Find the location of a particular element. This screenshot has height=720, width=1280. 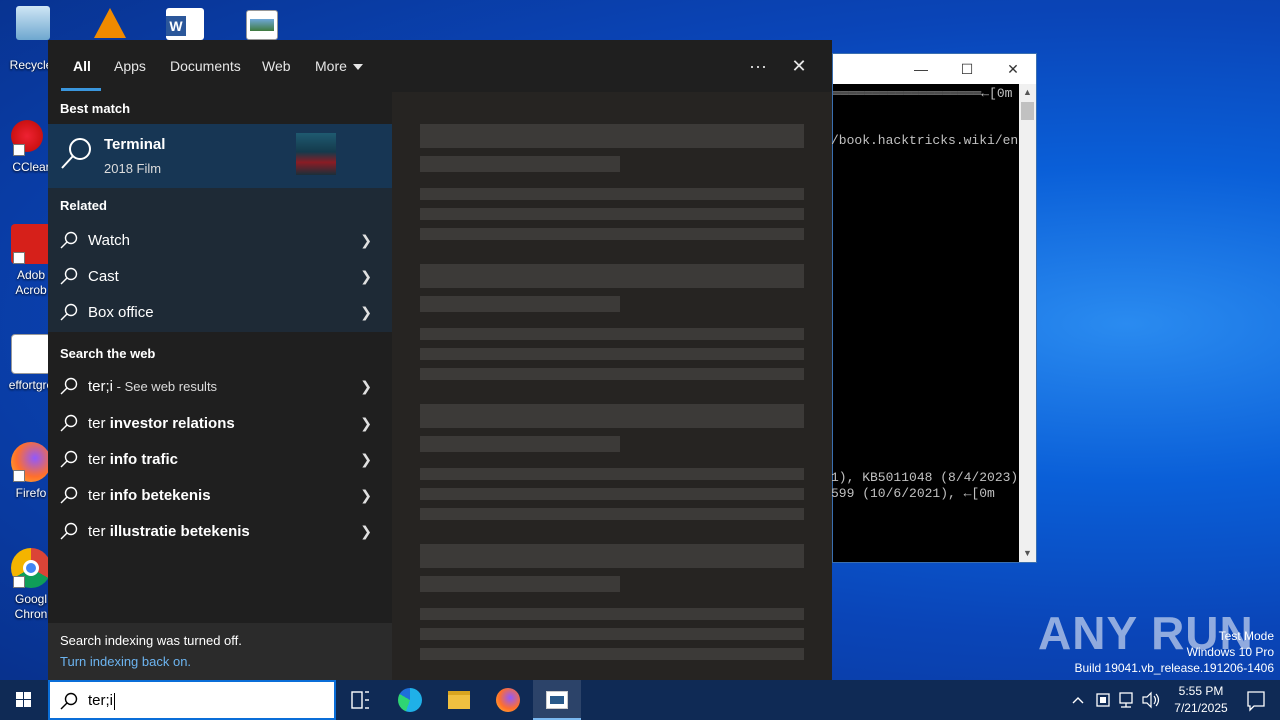

related-item-watch: Watch ❯ is located at coordinates (220, 240).